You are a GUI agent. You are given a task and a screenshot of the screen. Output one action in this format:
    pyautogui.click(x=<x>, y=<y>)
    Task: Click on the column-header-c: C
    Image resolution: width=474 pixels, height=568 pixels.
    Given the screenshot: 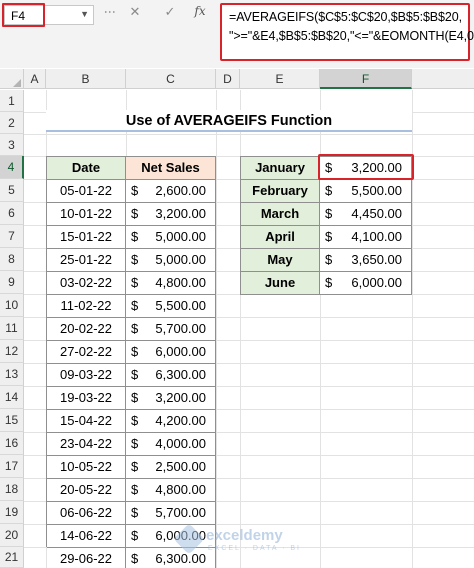 What is the action you would take?
    pyautogui.click(x=171, y=79)
    